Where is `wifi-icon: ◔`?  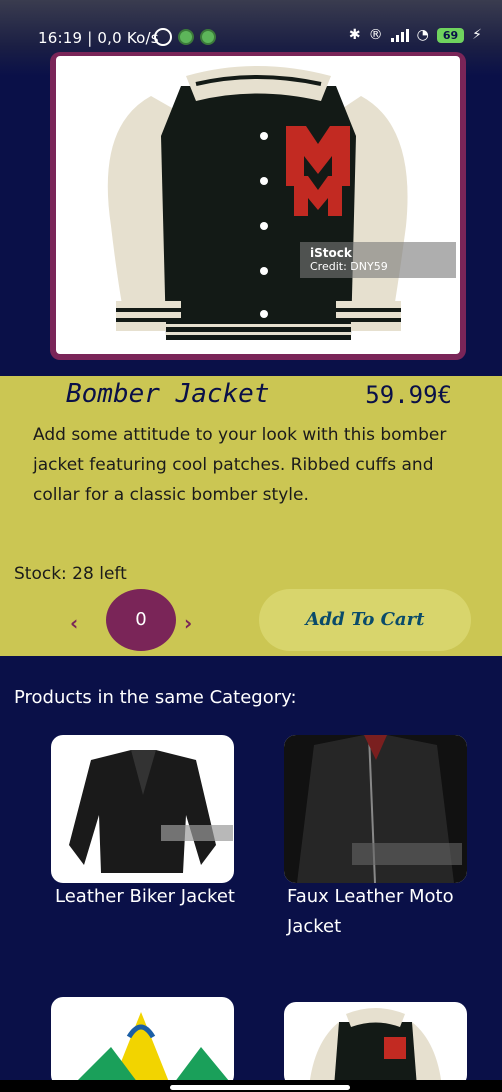
wifi-icon: ◔ is located at coordinates (422, 35).